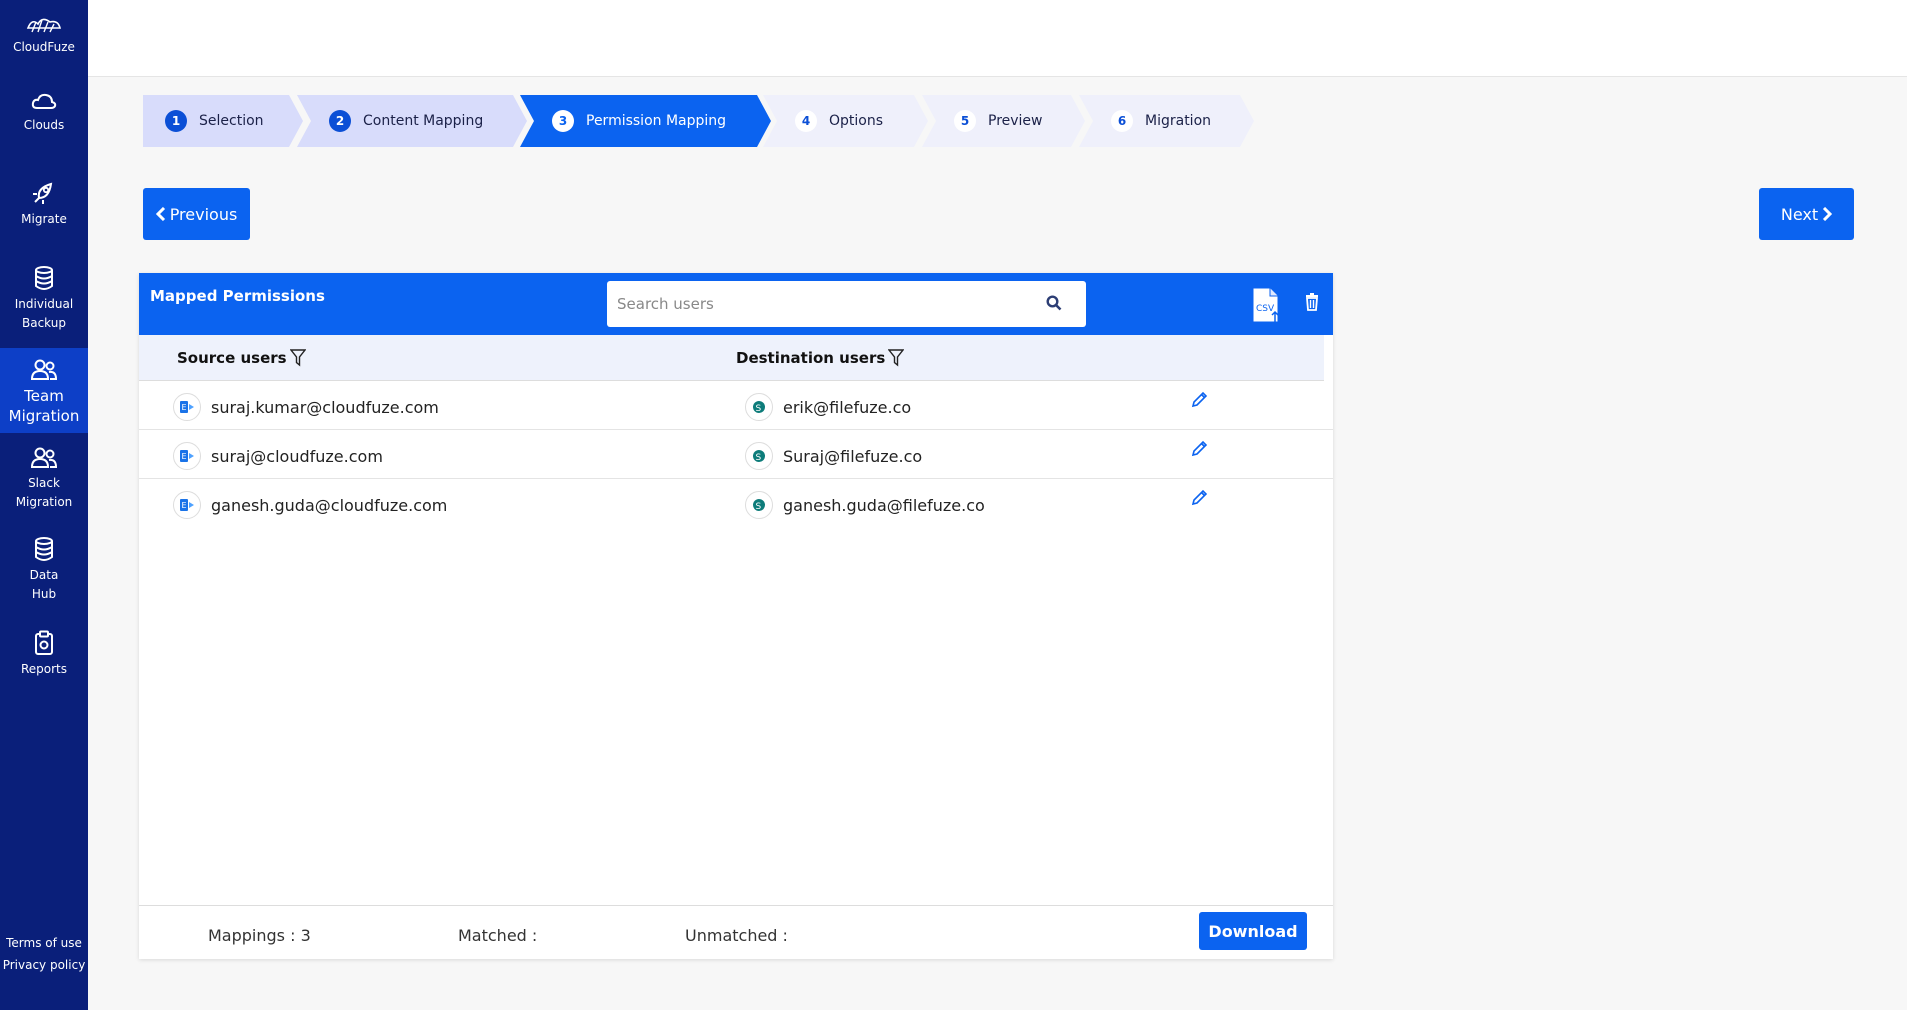 The height and width of the screenshot is (1010, 1907). I want to click on step-preview: 5 Preview, so click(1003, 121).